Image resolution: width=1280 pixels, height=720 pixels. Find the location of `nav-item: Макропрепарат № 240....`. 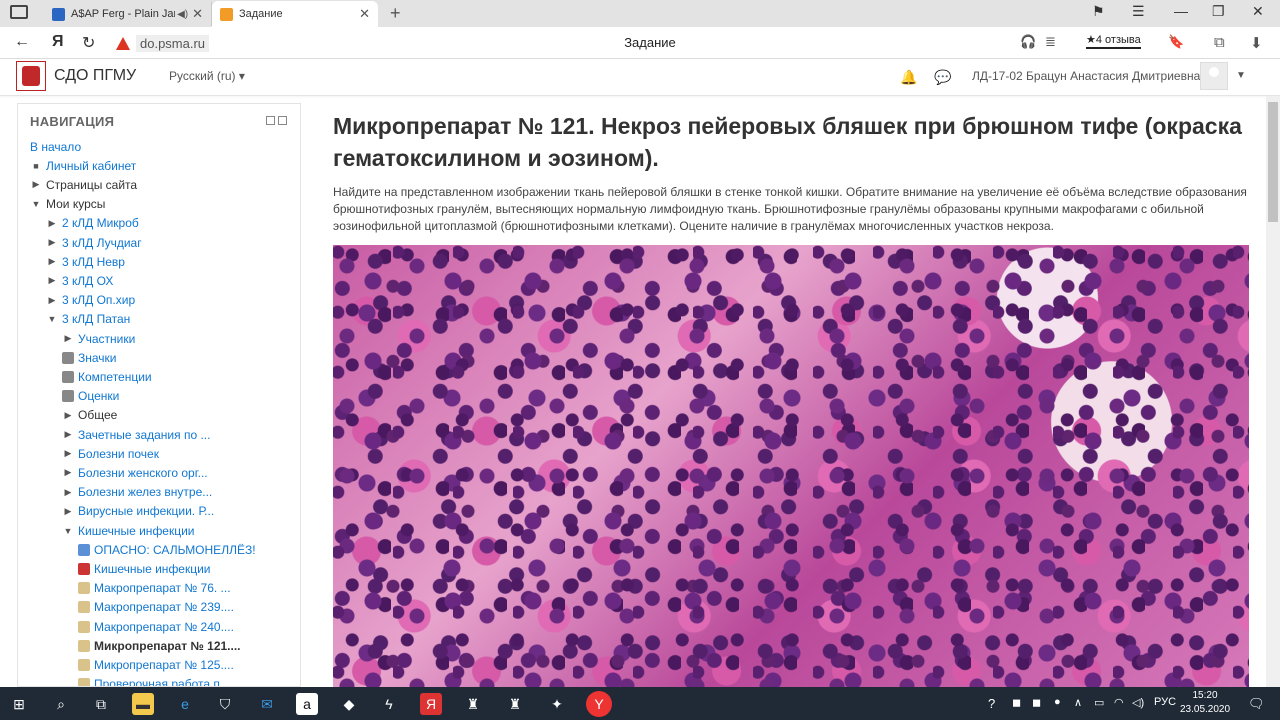

nav-item: Макропрепарат № 240.... is located at coordinates (156, 626).